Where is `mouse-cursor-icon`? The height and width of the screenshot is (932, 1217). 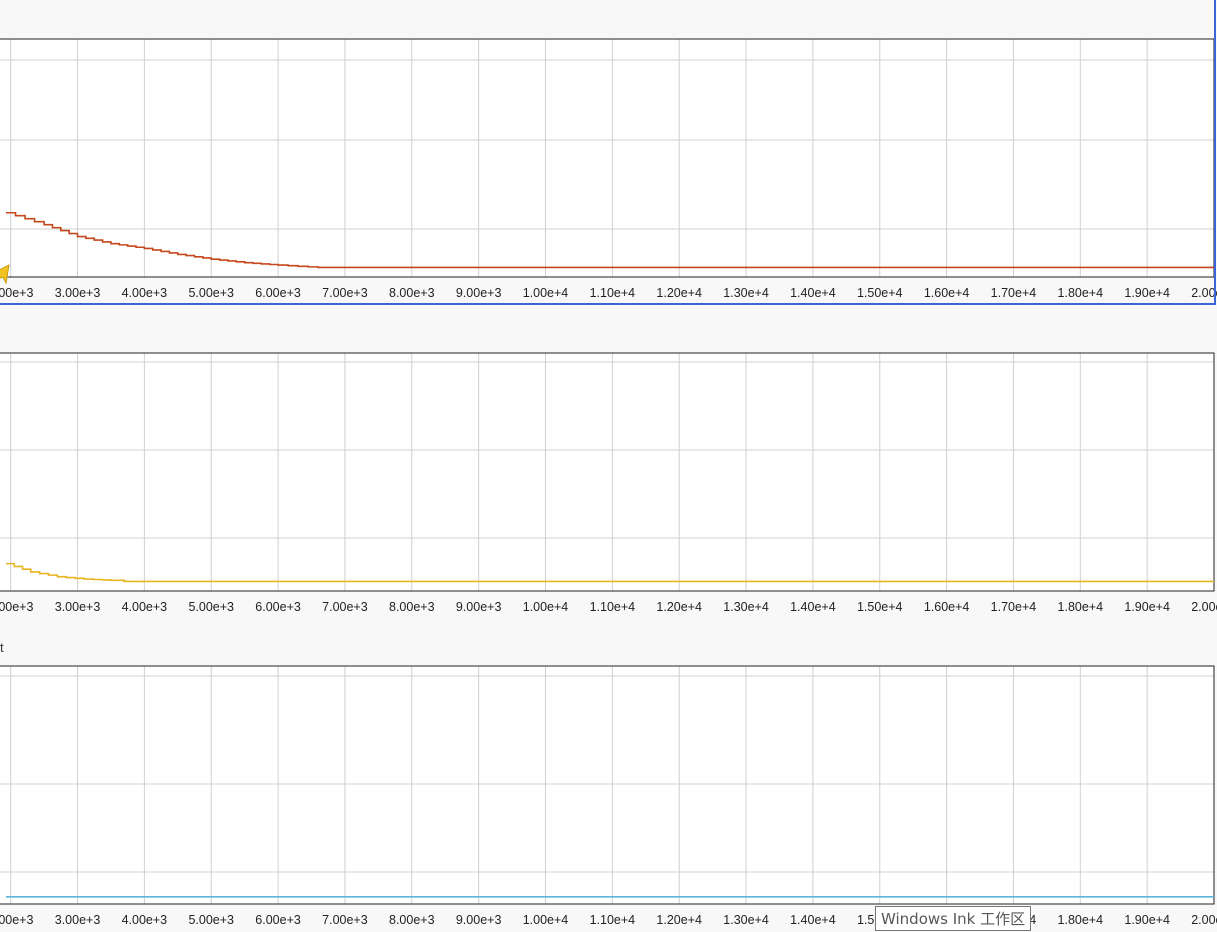 mouse-cursor-icon is located at coordinates (5, 274).